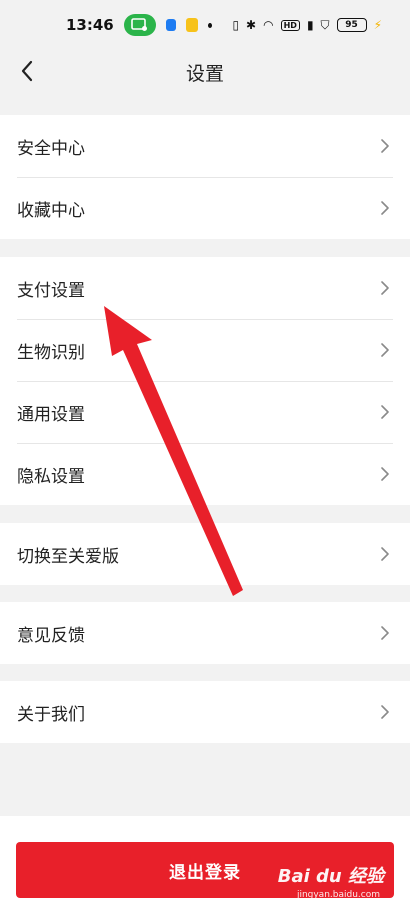 This screenshot has width=410, height=914. I want to click on settings-item-favorites-center: 收藏中心, so click(205, 208).